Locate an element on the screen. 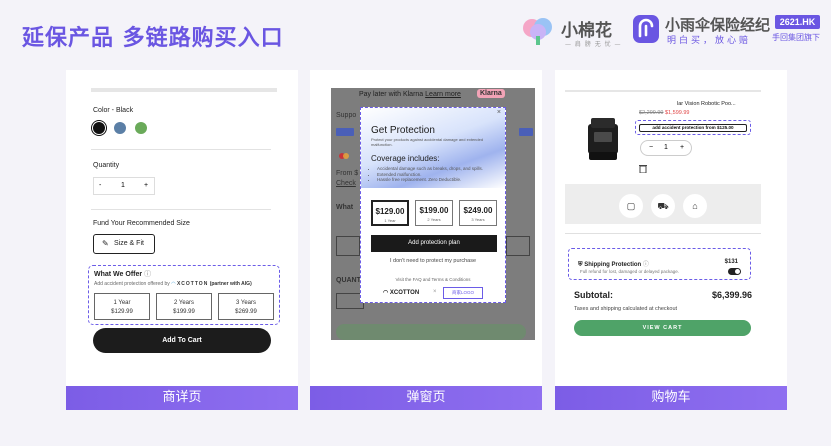 The height and width of the screenshot is (446, 831). shipping-protection-toggle is located at coordinates (734, 271).